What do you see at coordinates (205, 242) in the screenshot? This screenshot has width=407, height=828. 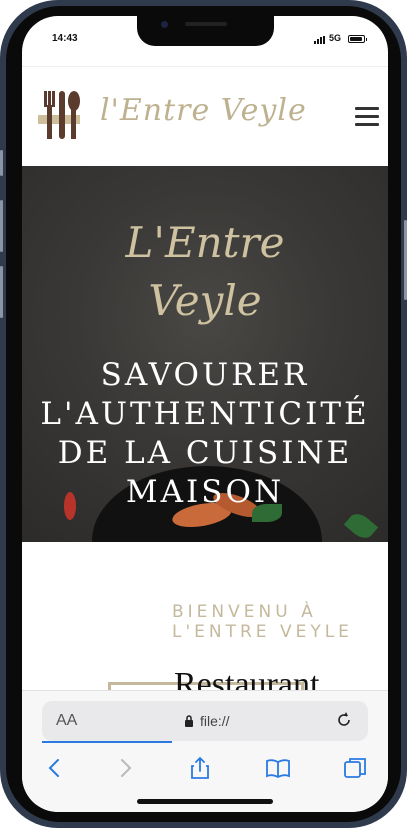 I see `hero-script-line: L'Entre` at bounding box center [205, 242].